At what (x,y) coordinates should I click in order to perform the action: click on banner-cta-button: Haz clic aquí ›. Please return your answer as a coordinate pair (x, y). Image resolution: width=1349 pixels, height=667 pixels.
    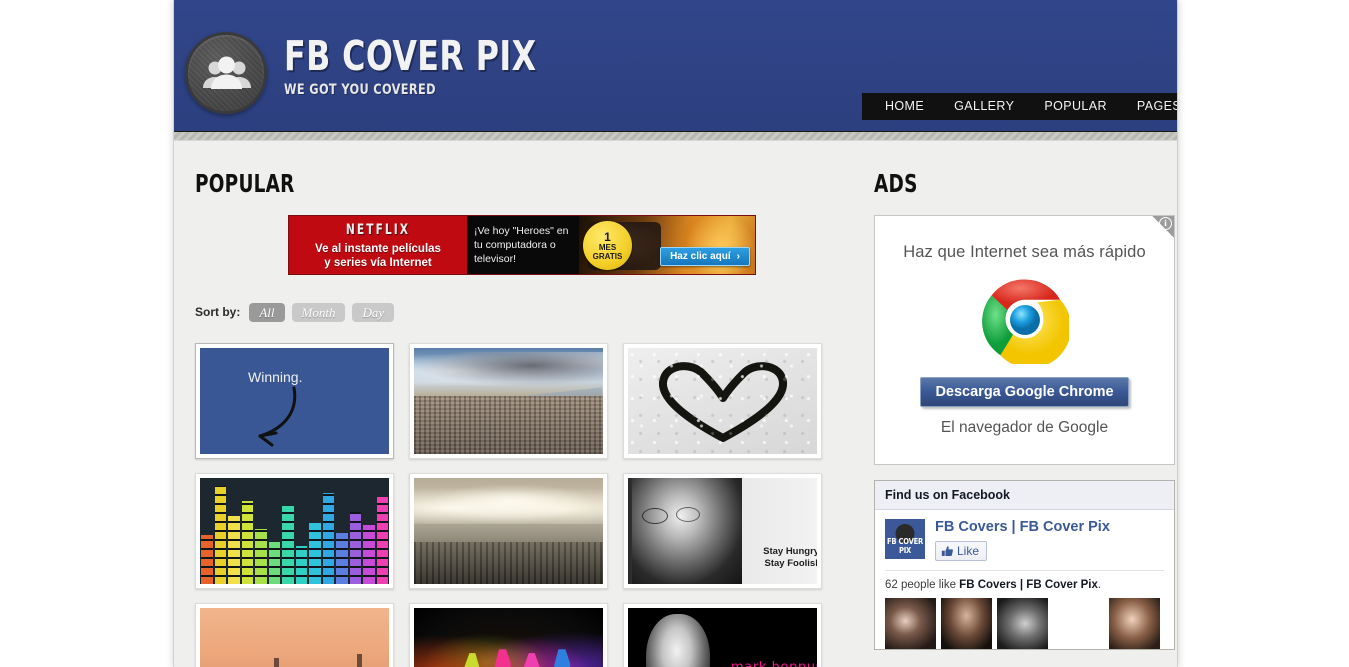
    Looking at the image, I should click on (705, 256).